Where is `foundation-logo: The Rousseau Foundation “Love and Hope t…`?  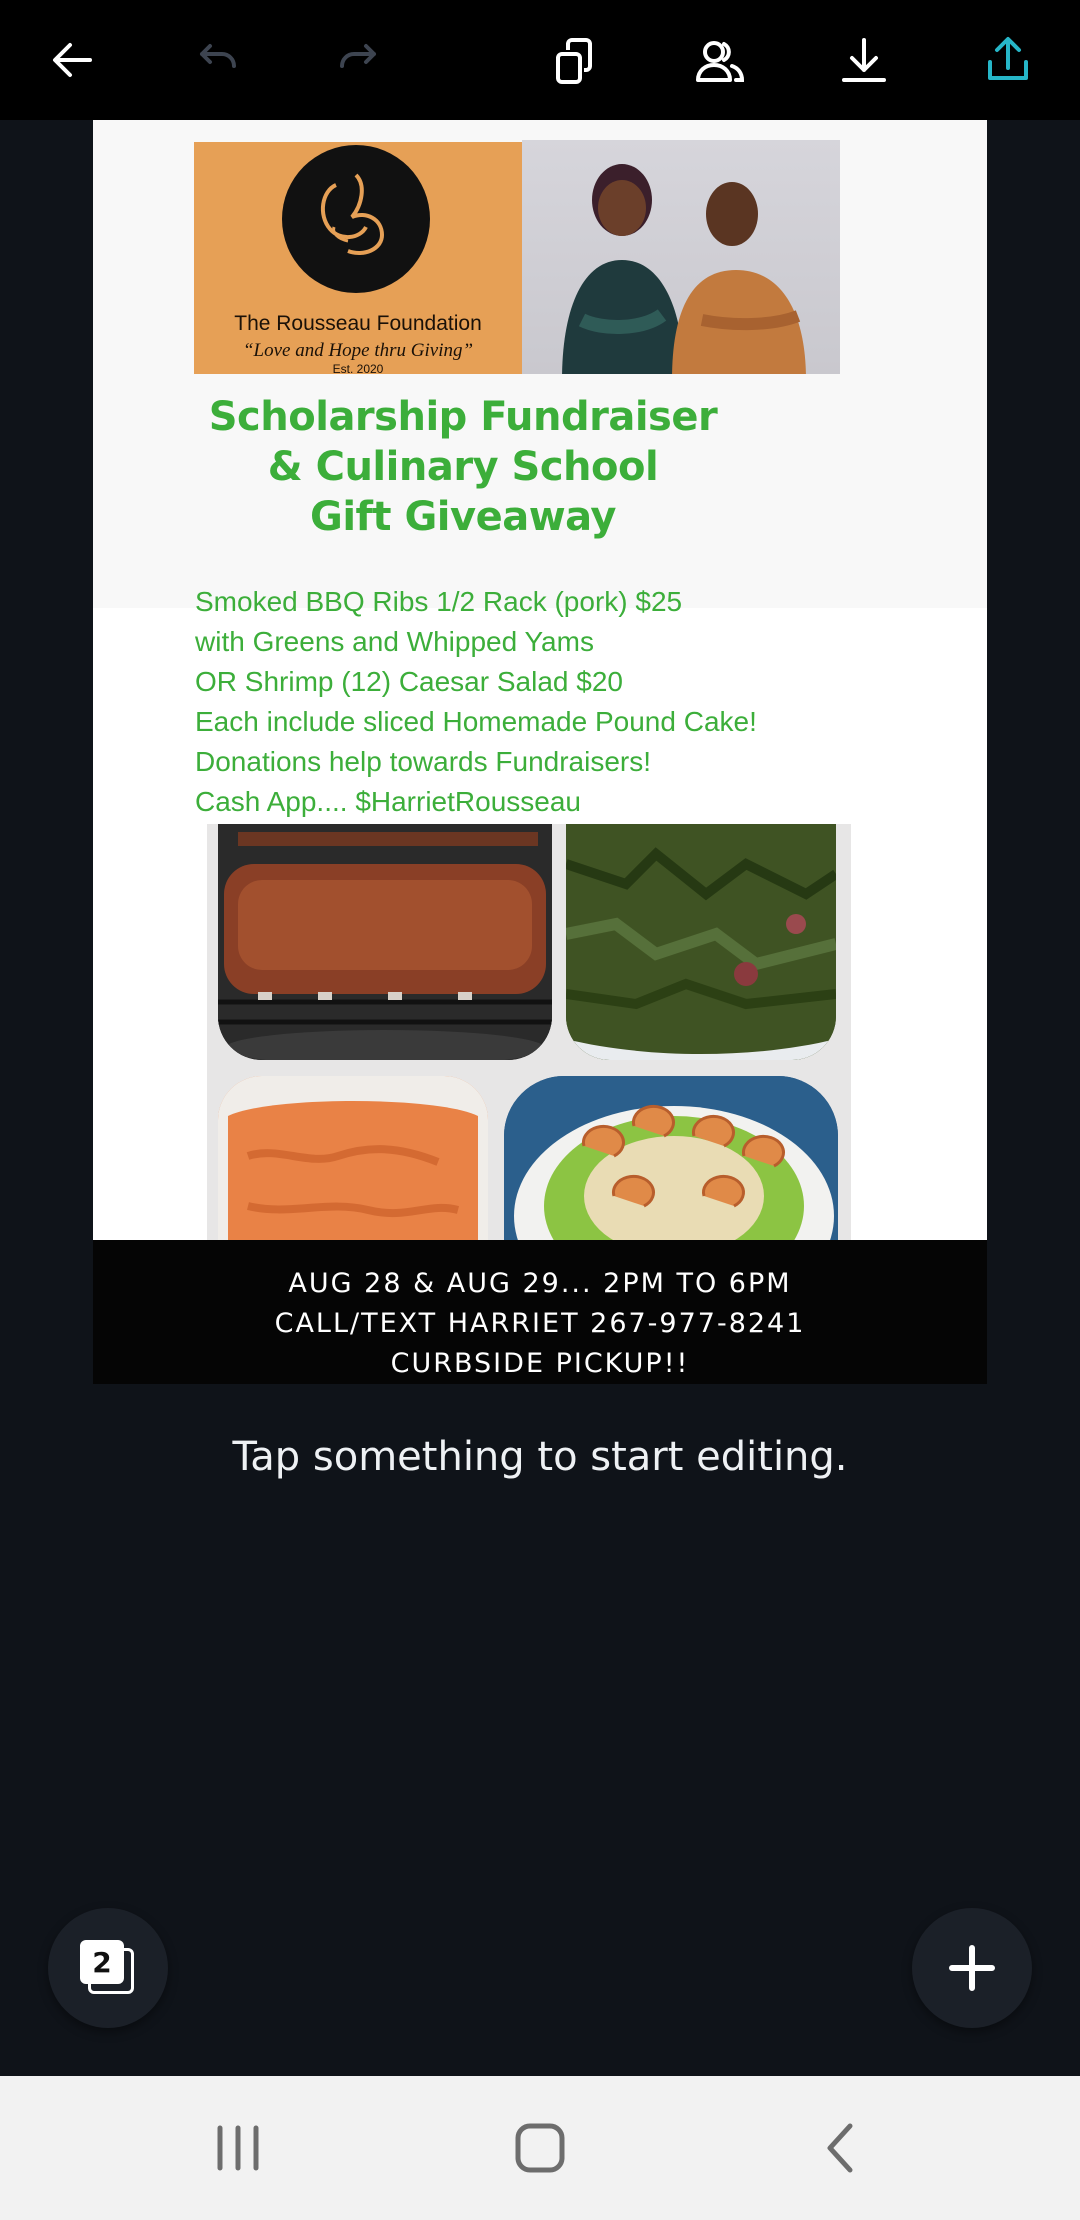
foundation-logo: The Rousseau Foundation “Love and Hope t… is located at coordinates (358, 259).